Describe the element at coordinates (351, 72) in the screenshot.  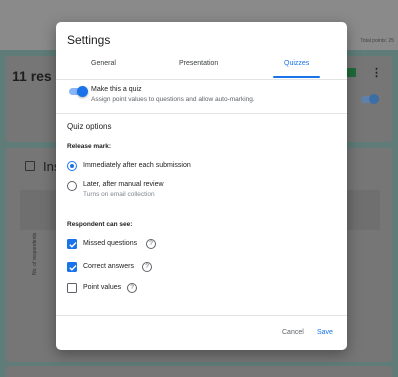
I see `sheets-icon` at that location.